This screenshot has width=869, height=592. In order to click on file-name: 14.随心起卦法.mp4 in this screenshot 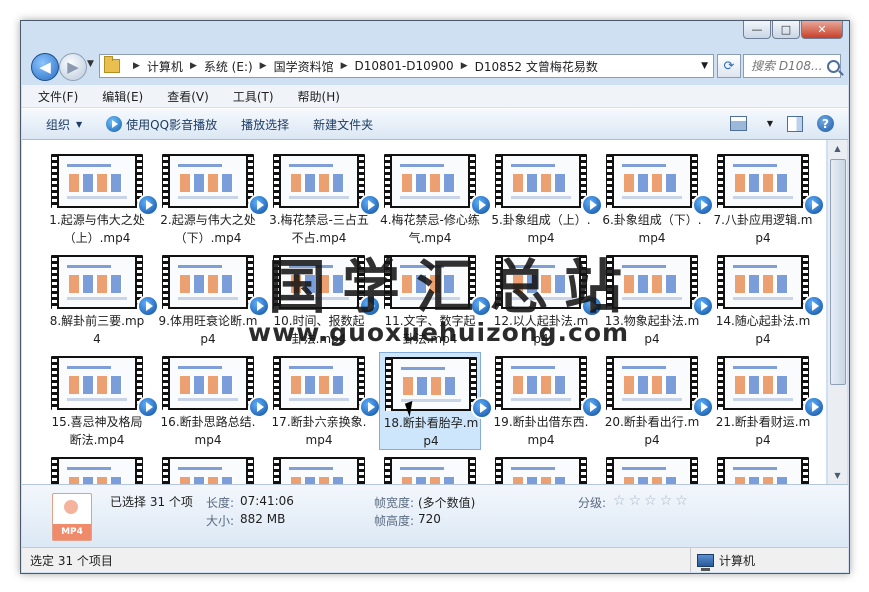, I will do `click(763, 330)`.